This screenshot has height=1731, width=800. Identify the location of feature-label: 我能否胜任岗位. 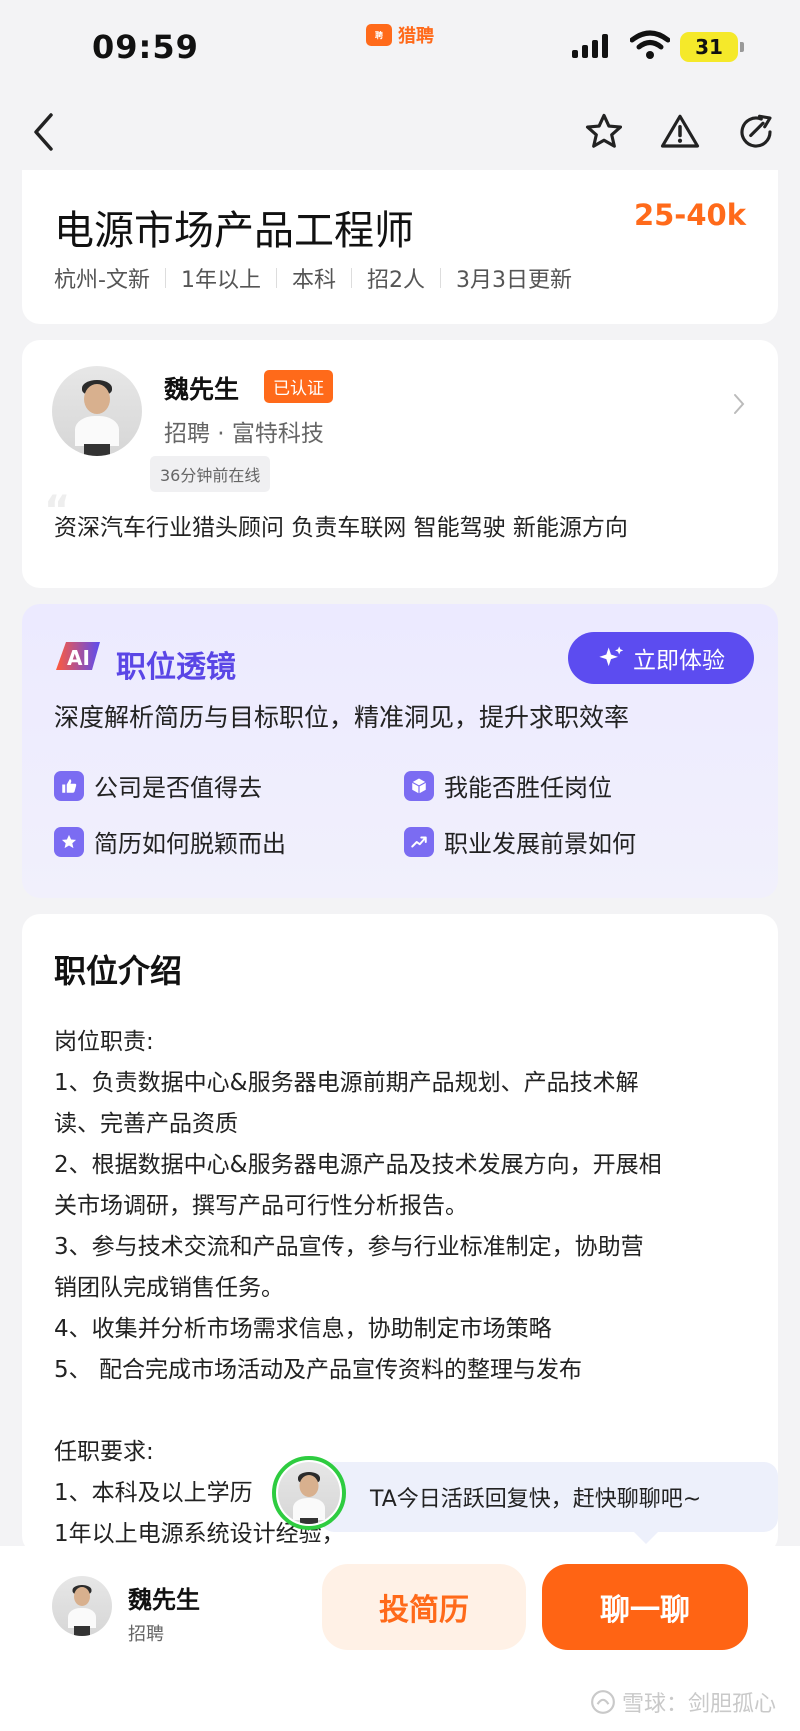
(528, 788).